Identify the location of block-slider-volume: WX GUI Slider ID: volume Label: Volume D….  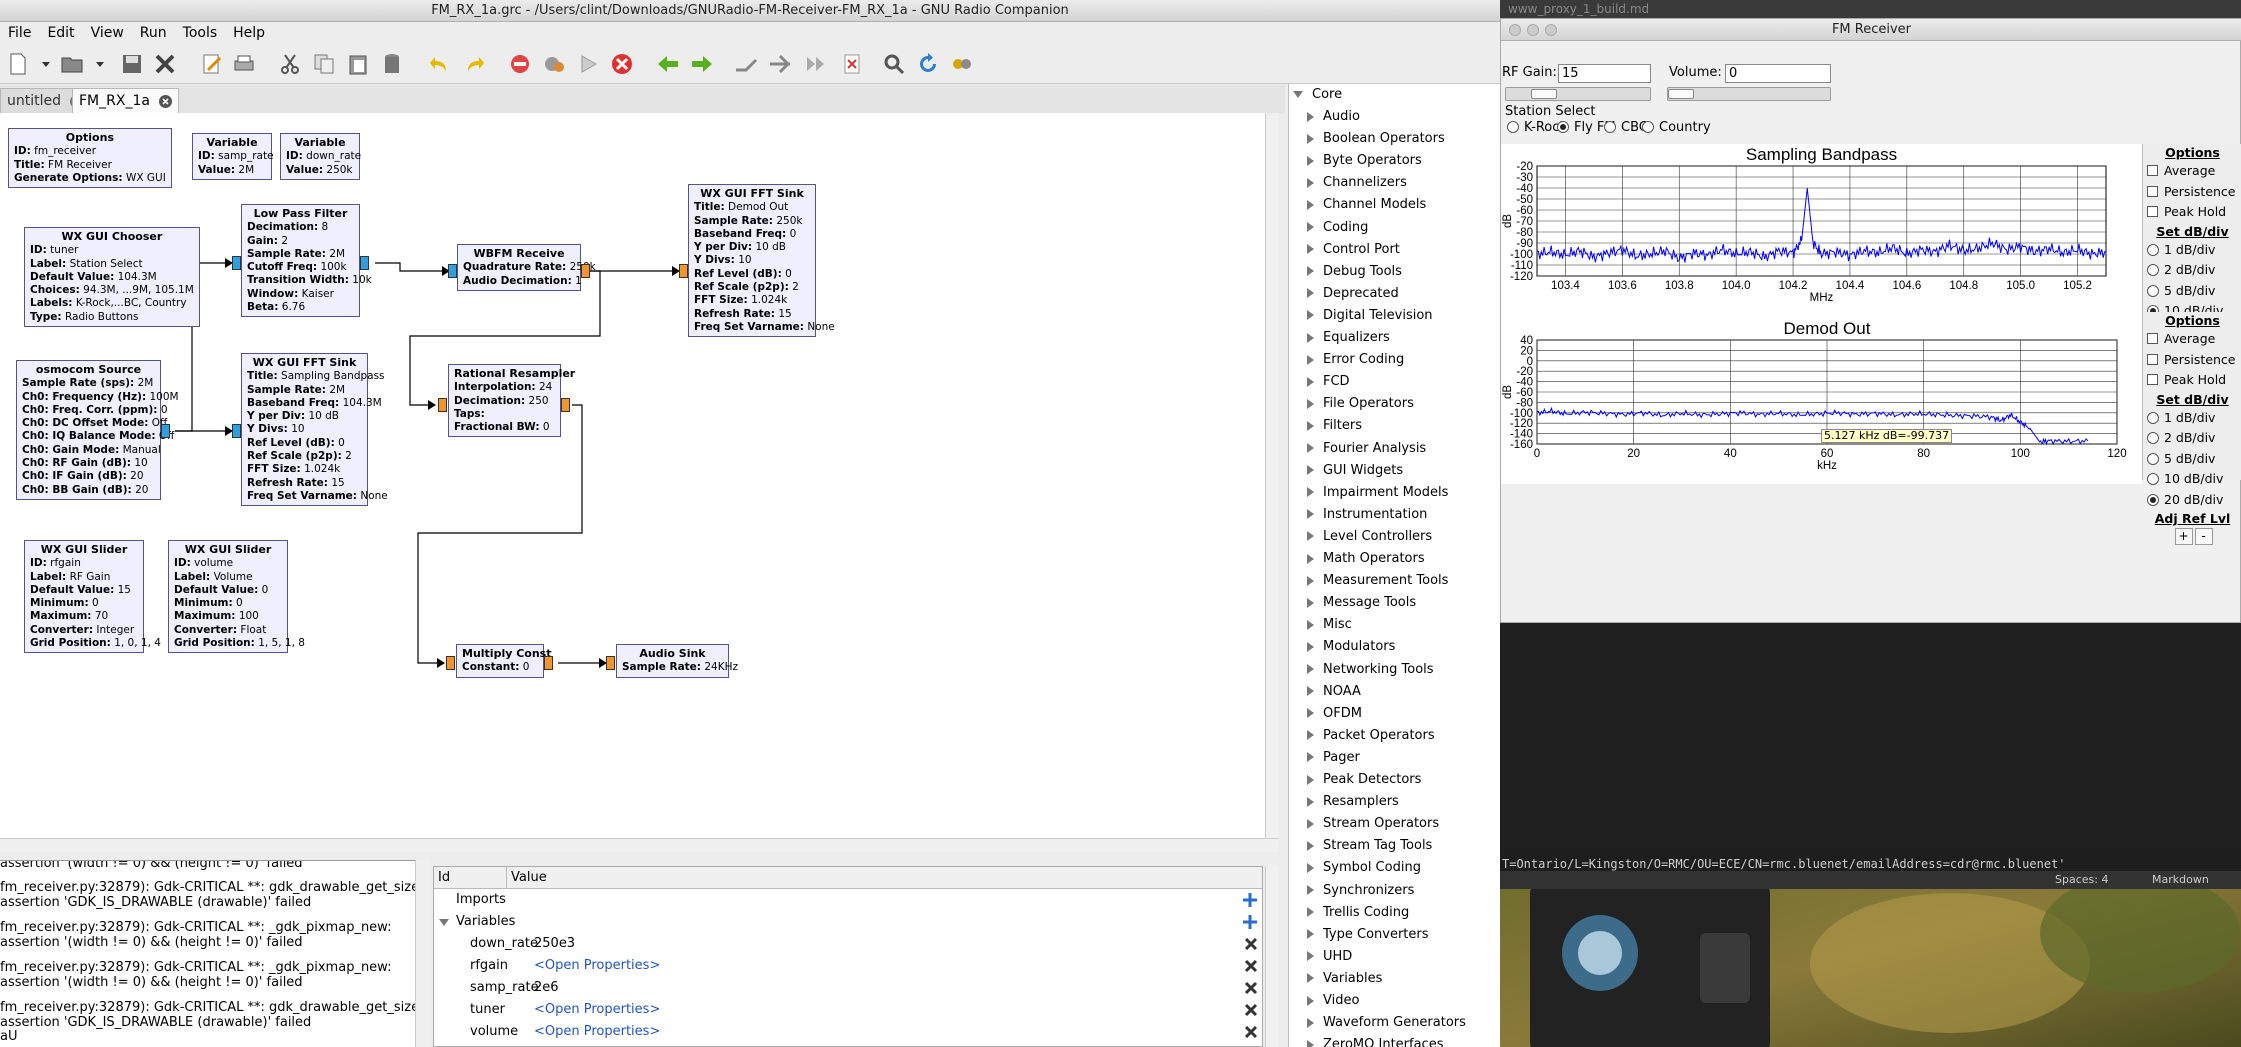
(236, 597).